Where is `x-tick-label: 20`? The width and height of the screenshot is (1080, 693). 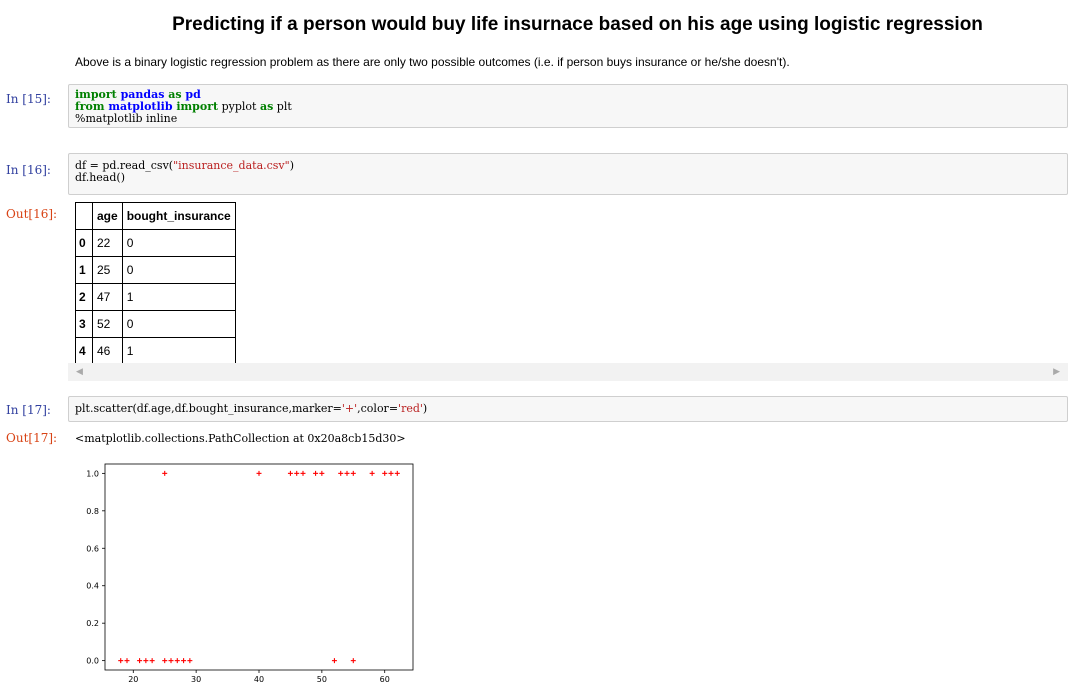 x-tick-label: 20 is located at coordinates (133, 679).